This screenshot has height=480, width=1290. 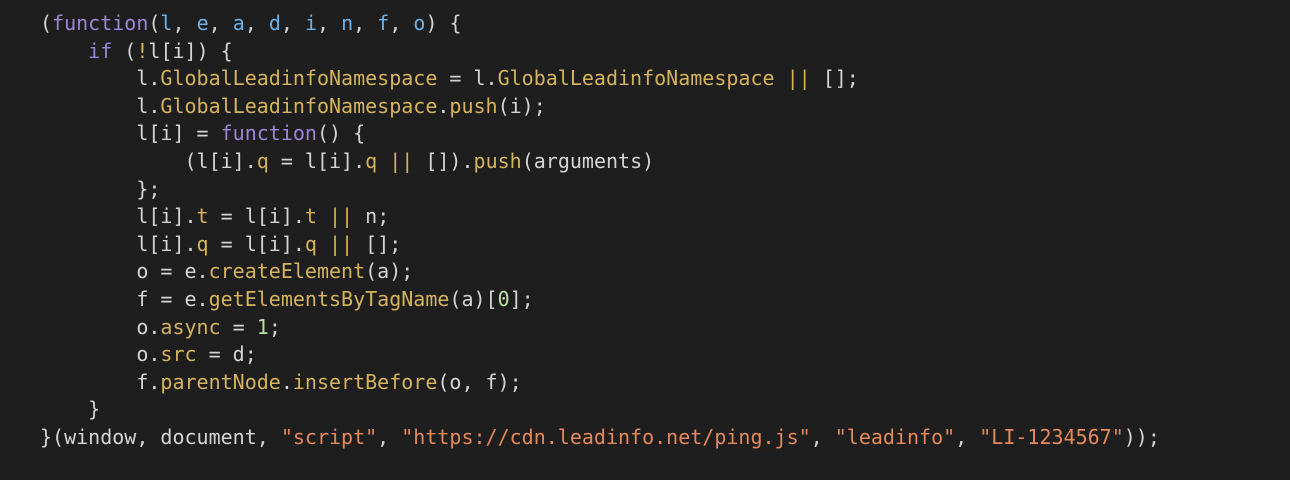 What do you see at coordinates (329, 298) in the screenshot?
I see `code-token-fn: getElementsByTagName` at bounding box center [329, 298].